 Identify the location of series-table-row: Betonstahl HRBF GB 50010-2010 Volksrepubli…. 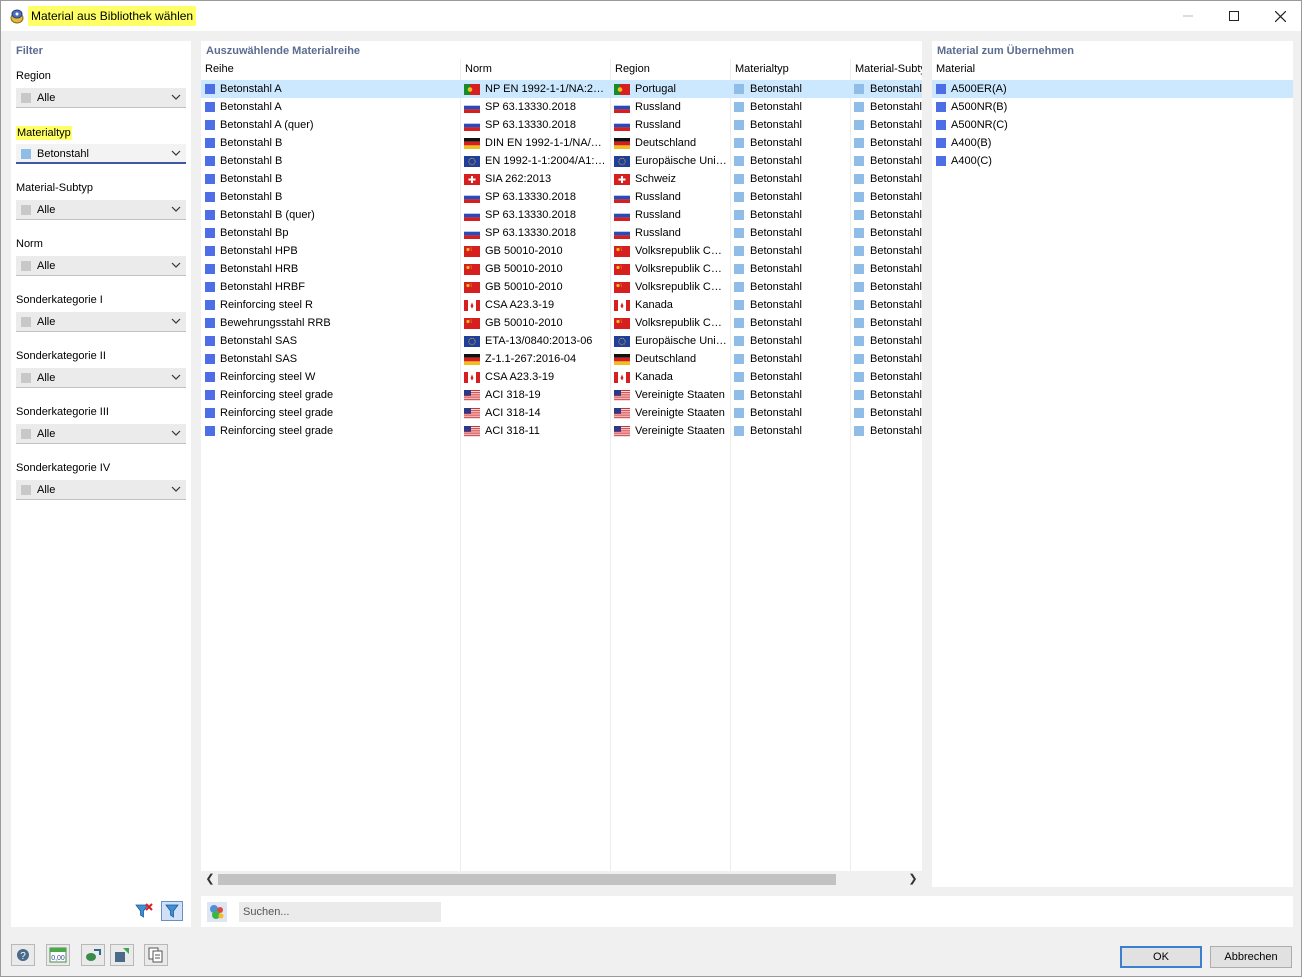
(561, 287).